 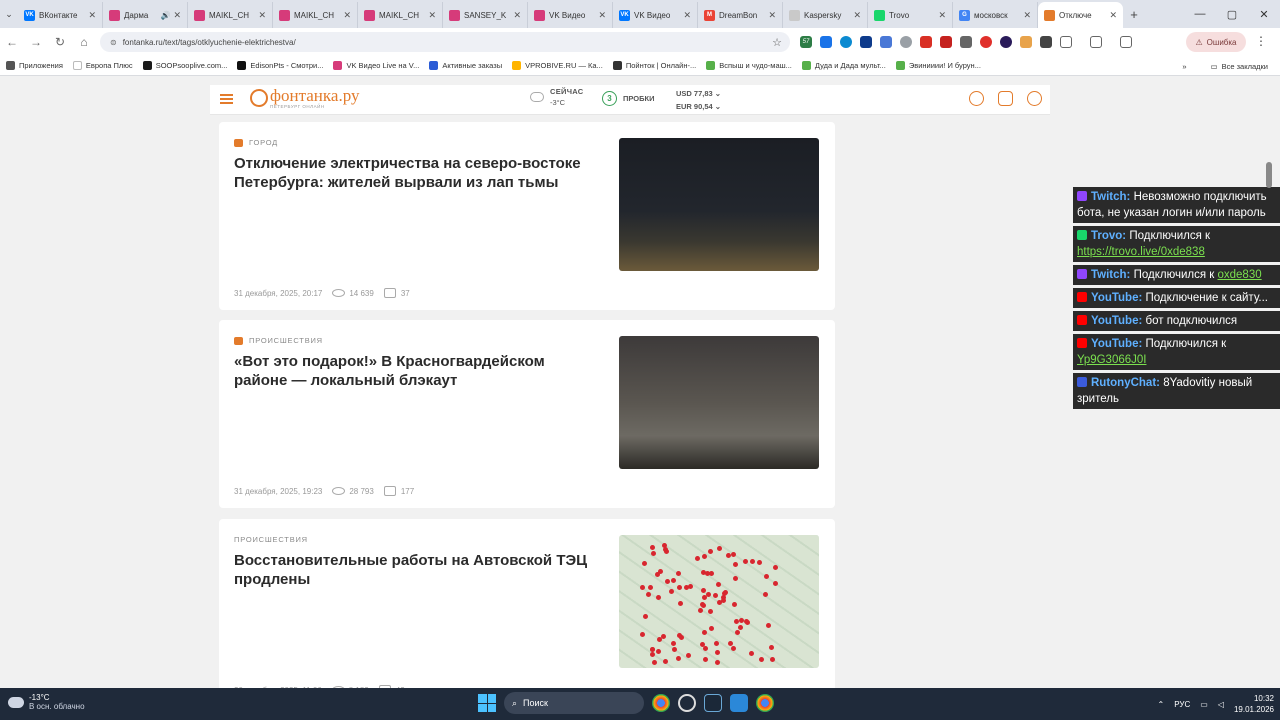 I want to click on chrome-icon, so click(x=765, y=703).